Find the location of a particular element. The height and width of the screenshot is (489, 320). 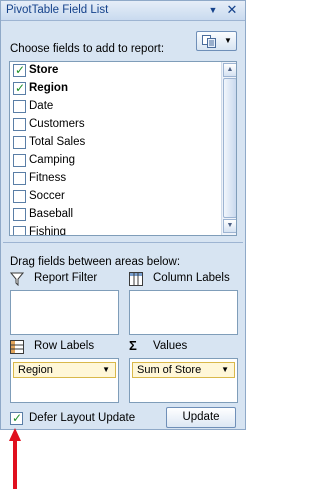

pill-label: Region is located at coordinates (35, 370).